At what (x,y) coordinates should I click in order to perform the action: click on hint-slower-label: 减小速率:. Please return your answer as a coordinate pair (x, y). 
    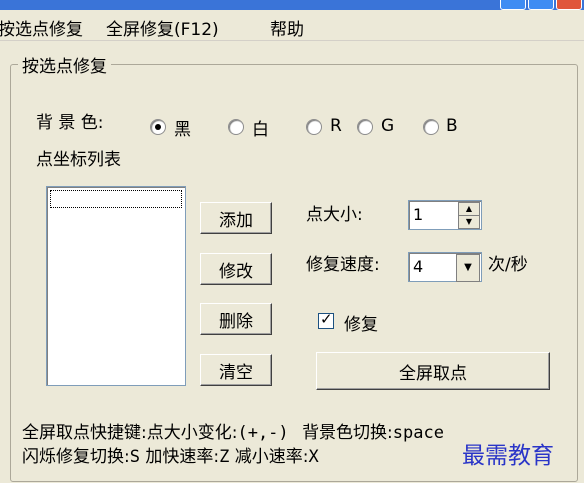
    Looking at the image, I should click on (271, 457).